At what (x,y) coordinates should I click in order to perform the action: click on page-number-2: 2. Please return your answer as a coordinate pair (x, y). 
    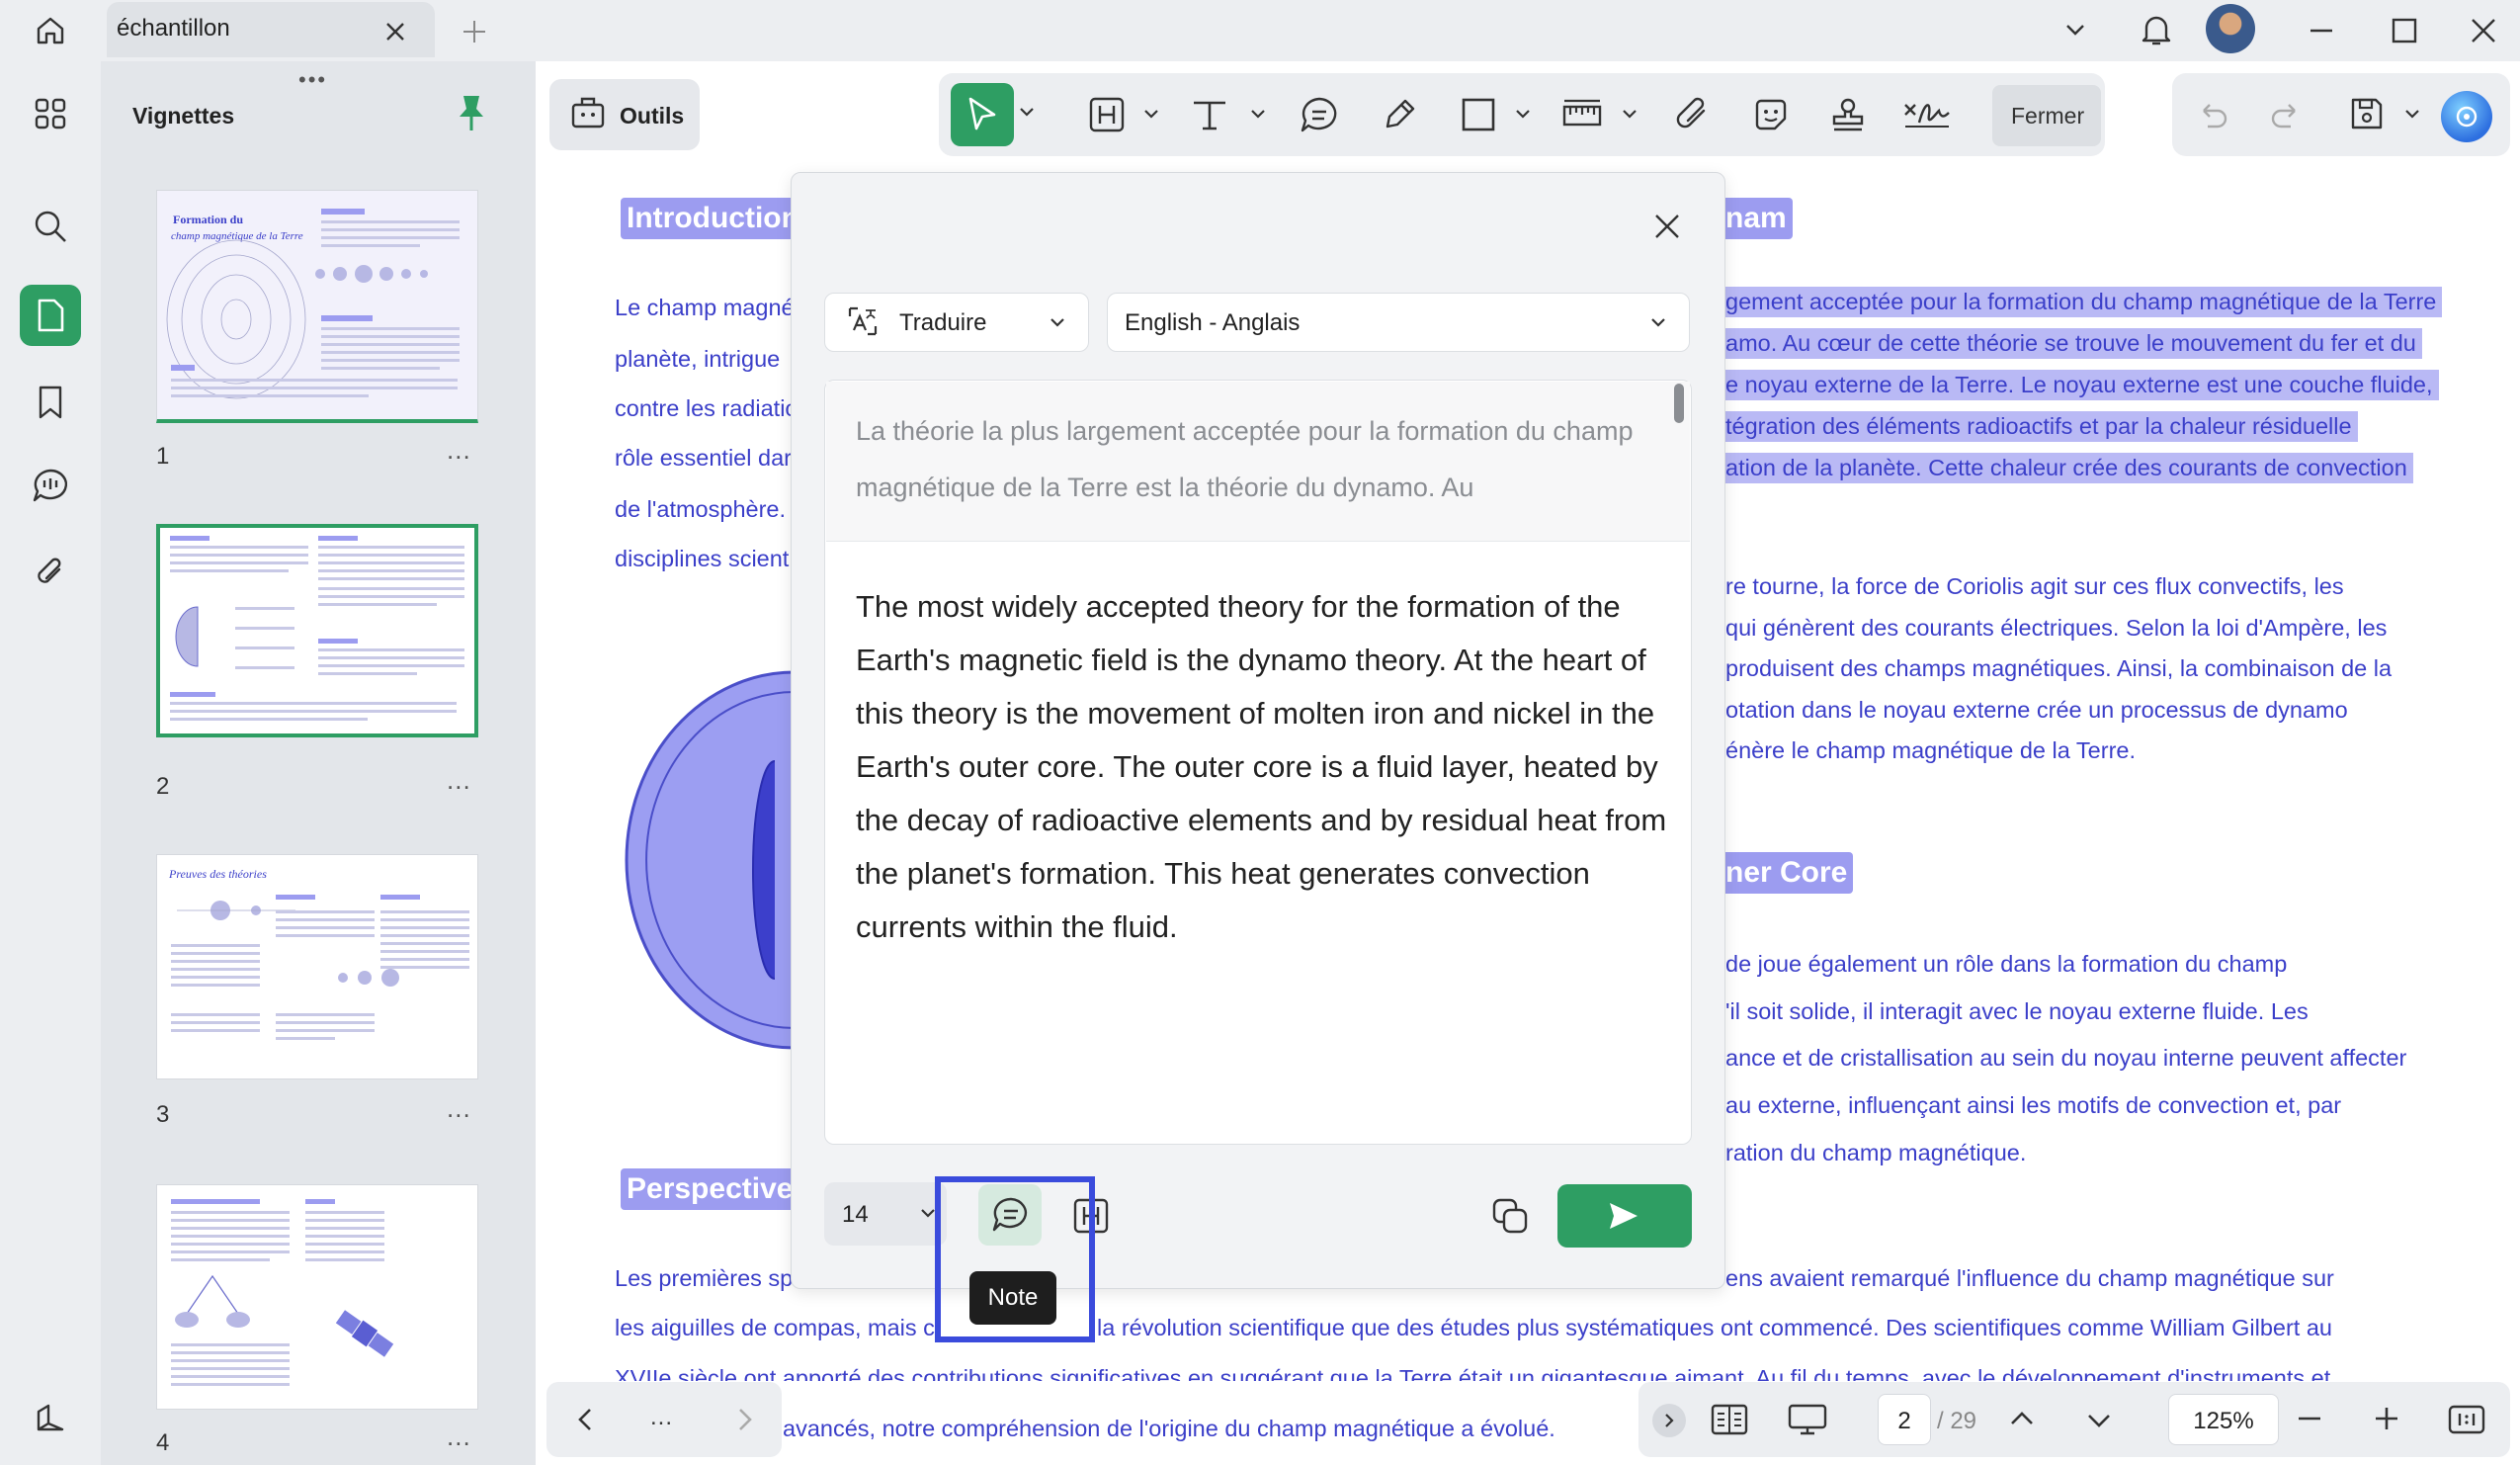
    Looking at the image, I should click on (162, 787).